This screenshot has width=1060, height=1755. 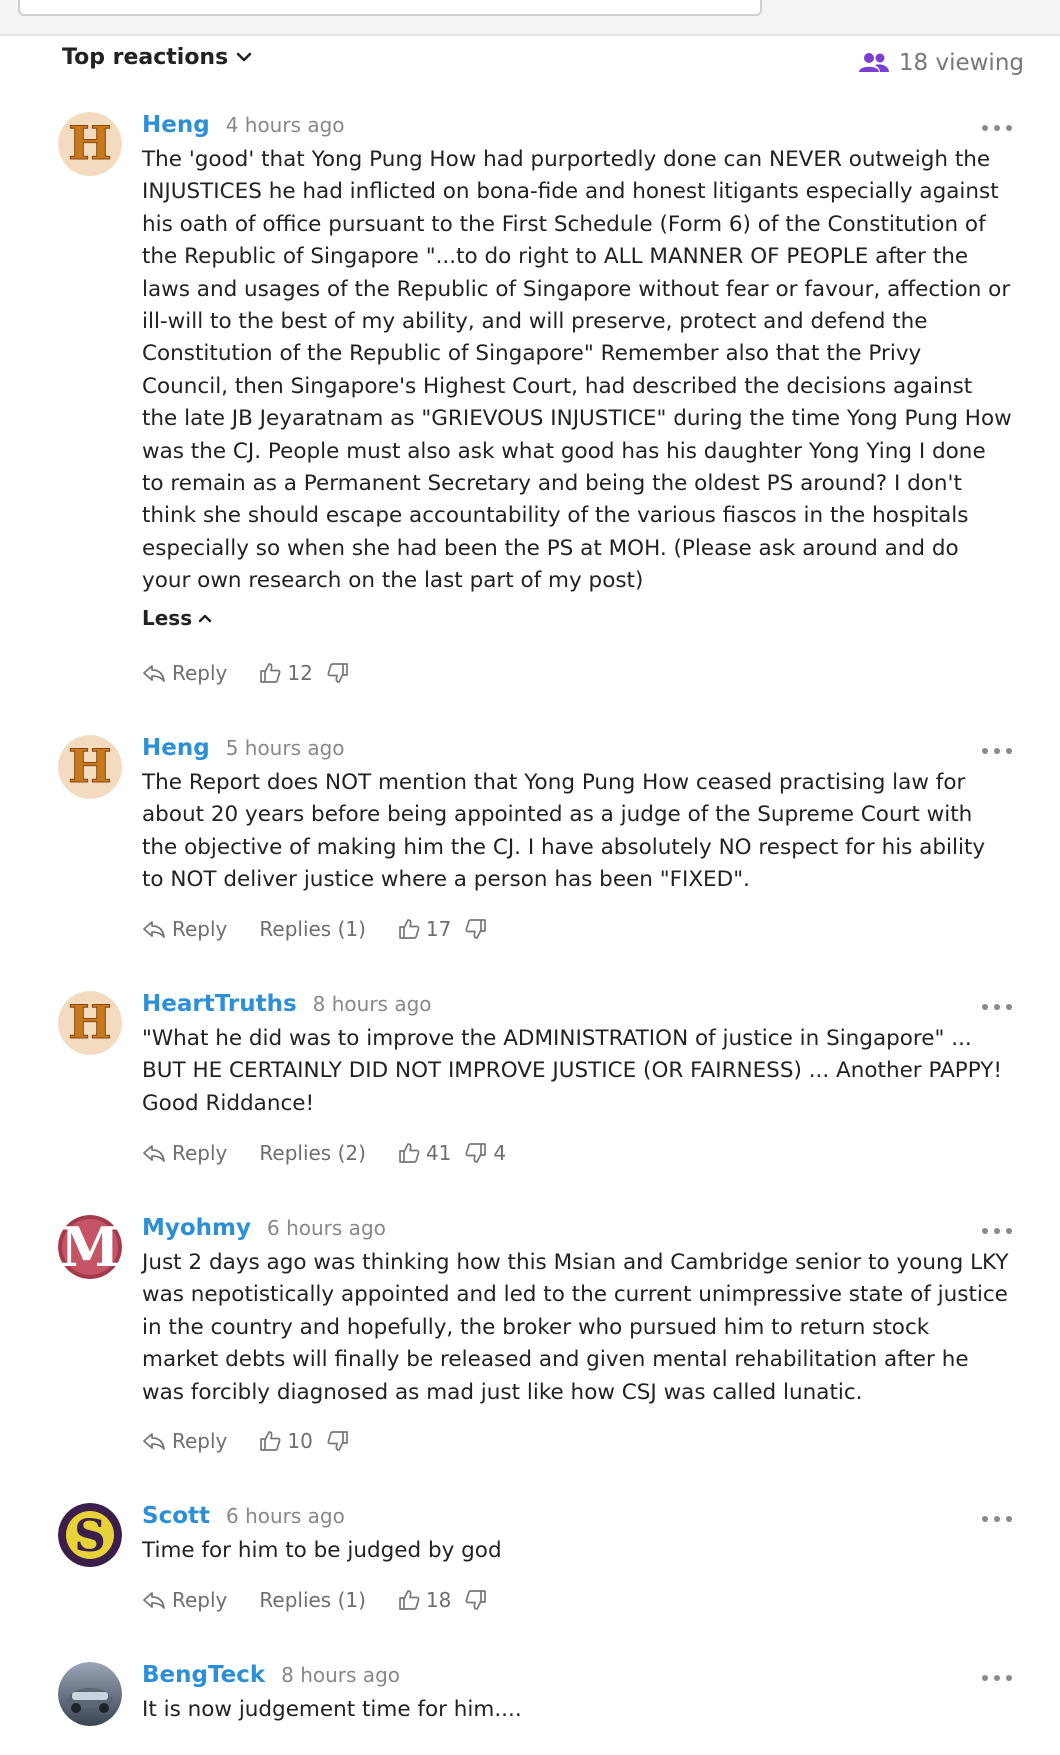 I want to click on chevron-down-icon, so click(x=244, y=57).